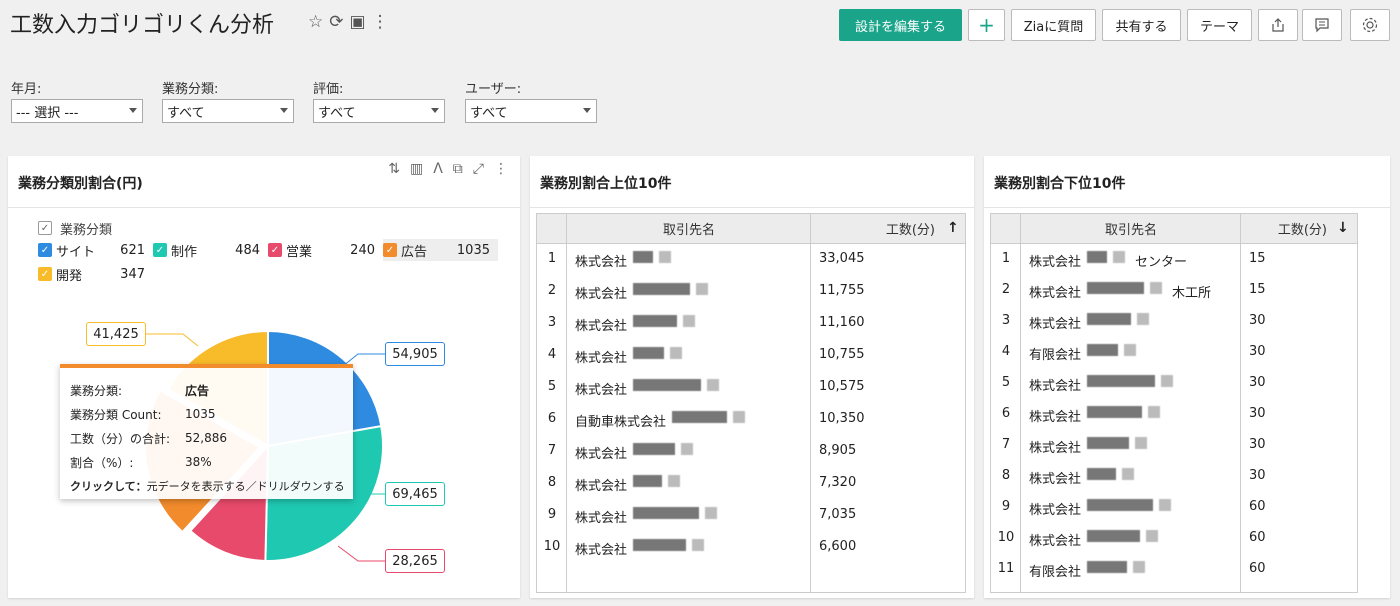 The width and height of the screenshot is (1400, 606). What do you see at coordinates (197, 390) in the screenshot?
I see `tooltip-value: 広告` at bounding box center [197, 390].